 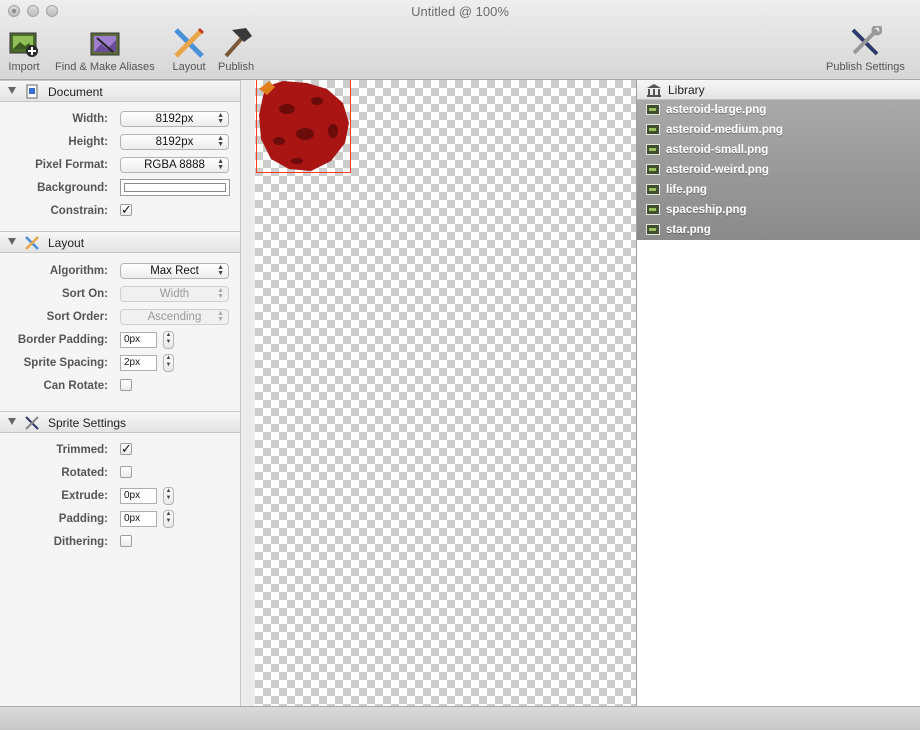 I want to click on border-padding-label: Border Padding:, so click(x=62, y=340).